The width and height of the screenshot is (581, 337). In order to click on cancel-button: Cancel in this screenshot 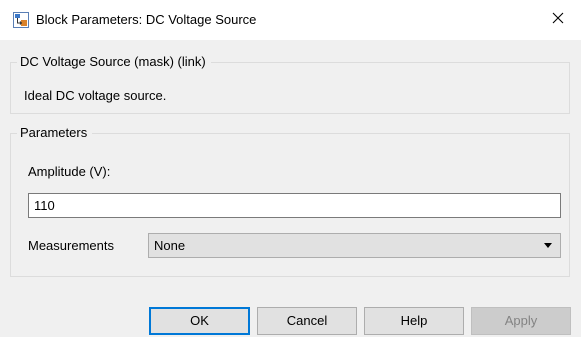, I will do `click(307, 321)`.